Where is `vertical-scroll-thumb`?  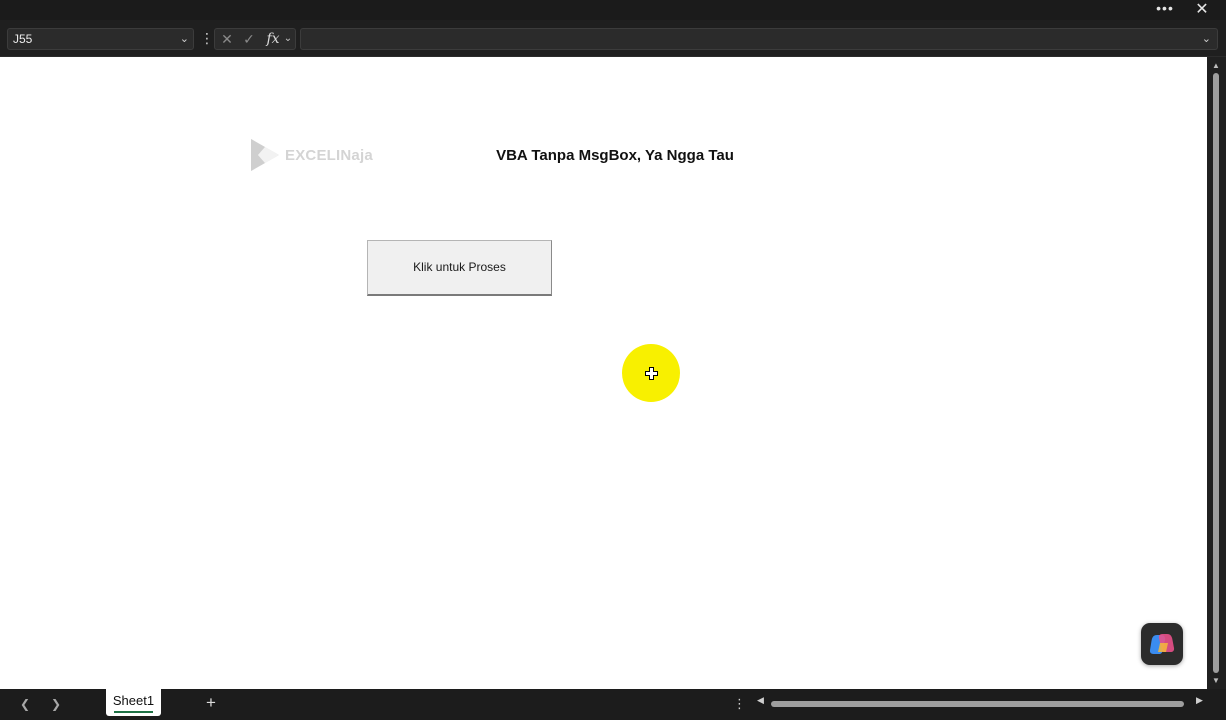
vertical-scroll-thumb is located at coordinates (1216, 373).